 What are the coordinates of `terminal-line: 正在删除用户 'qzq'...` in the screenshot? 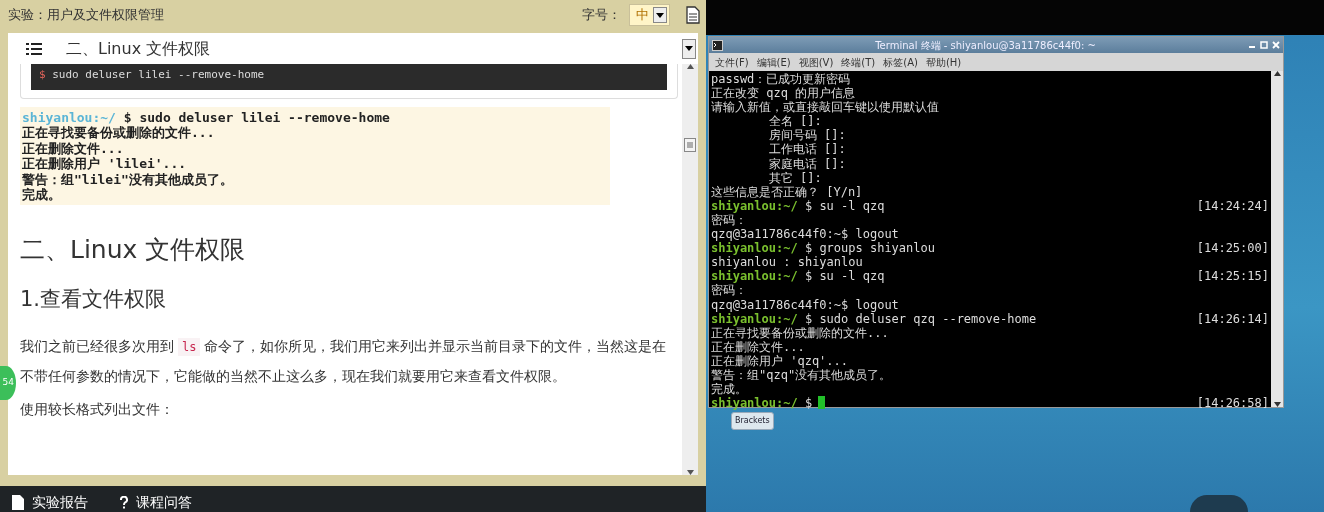 It's located at (780, 360).